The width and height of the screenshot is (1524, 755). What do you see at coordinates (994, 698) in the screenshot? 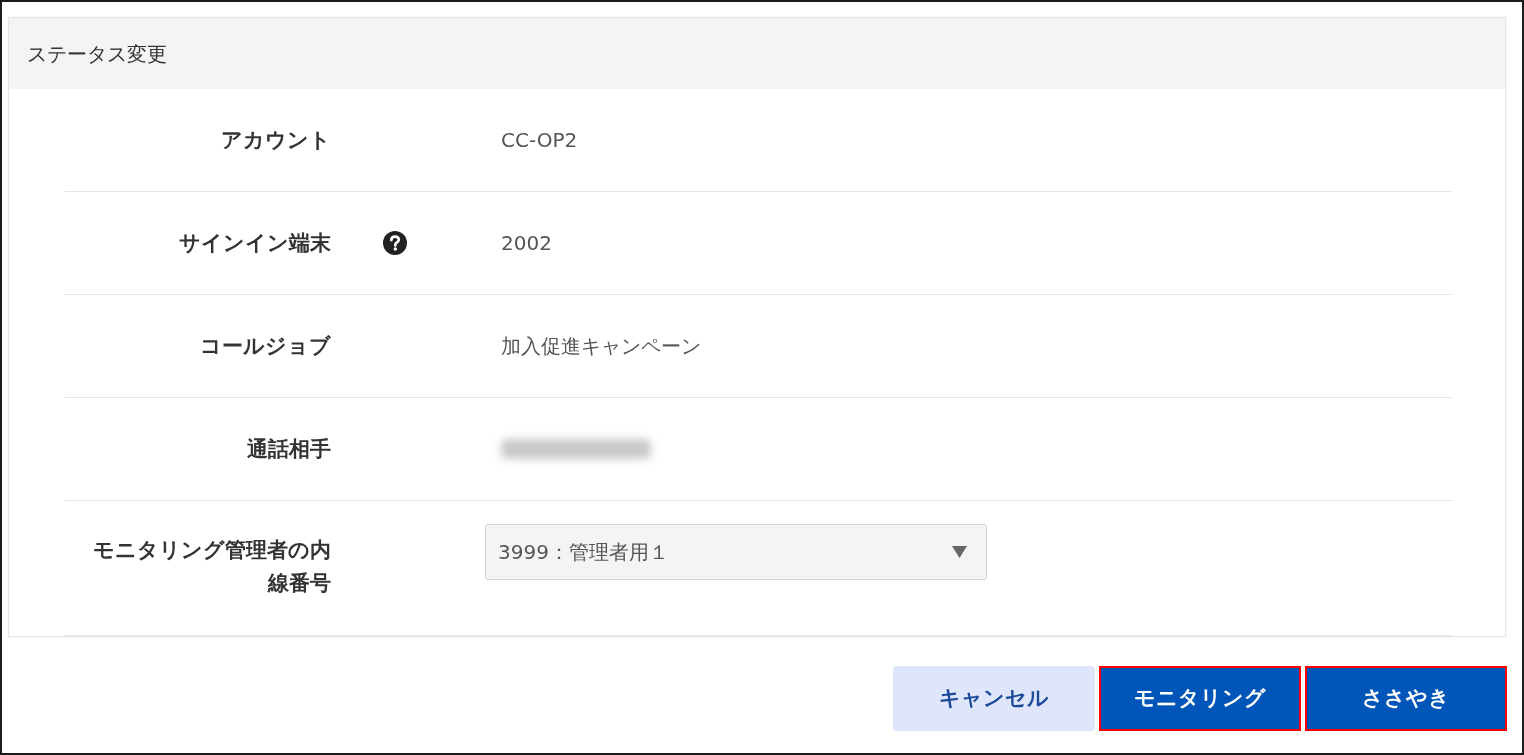
I see `cancel-button: キャンセル` at bounding box center [994, 698].